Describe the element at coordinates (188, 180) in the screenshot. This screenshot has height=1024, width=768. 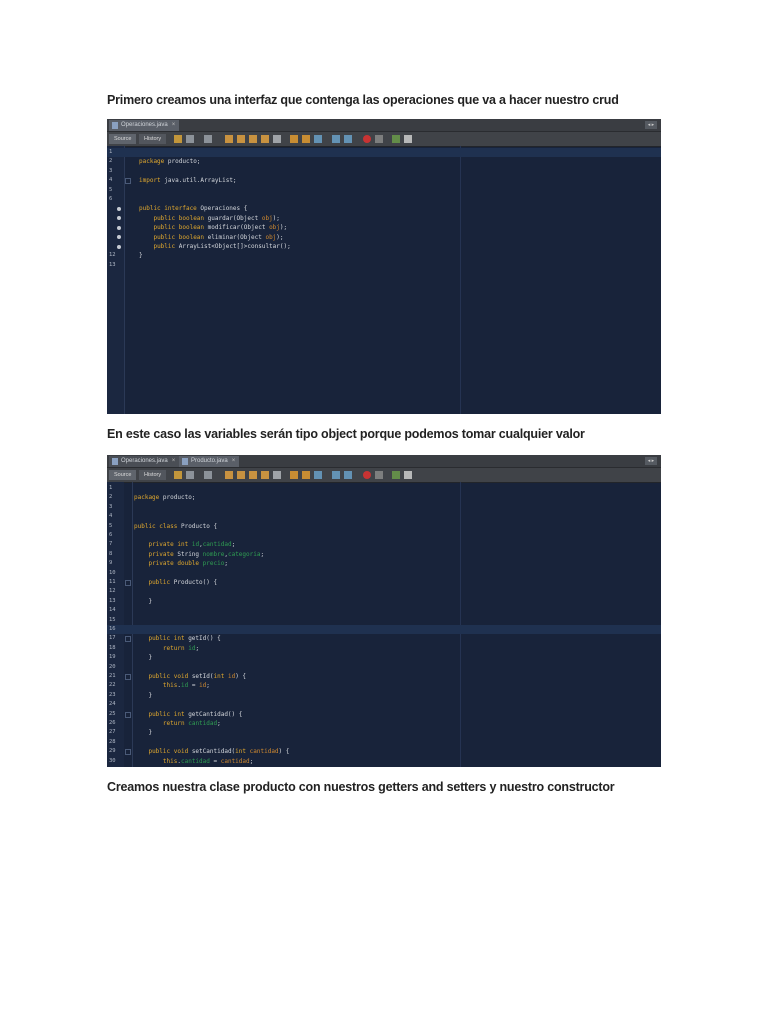
I see `code-text: import java.util.ArrayList;` at that location.